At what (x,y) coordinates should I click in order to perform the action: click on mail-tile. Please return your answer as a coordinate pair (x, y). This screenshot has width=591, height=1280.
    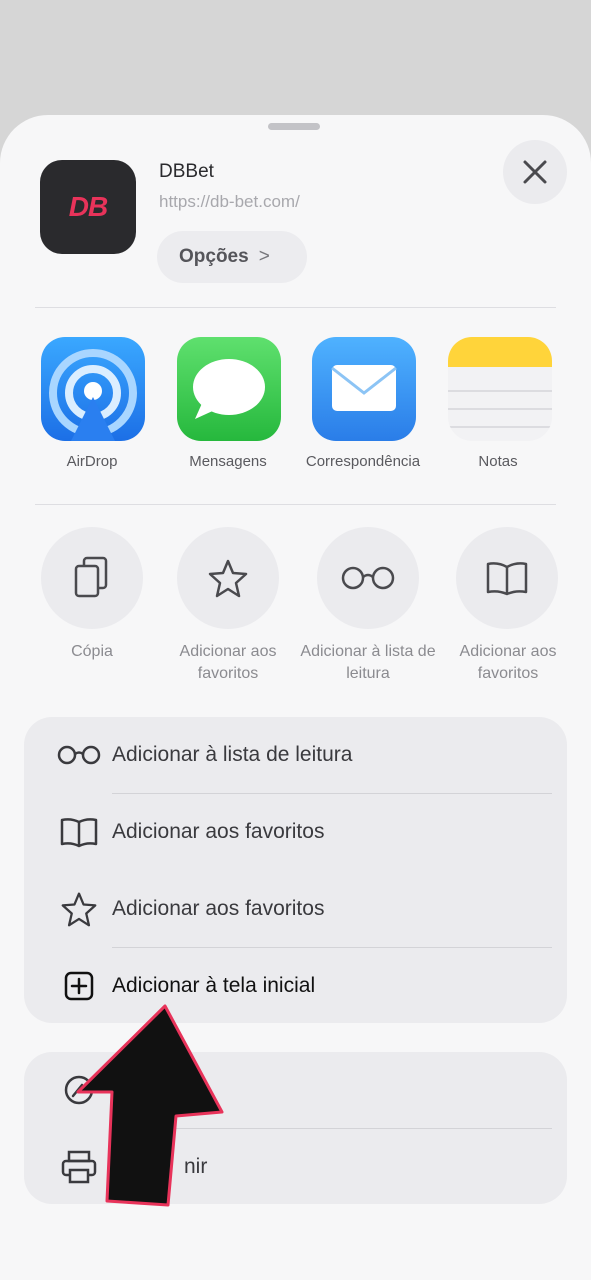
    Looking at the image, I should click on (364, 389).